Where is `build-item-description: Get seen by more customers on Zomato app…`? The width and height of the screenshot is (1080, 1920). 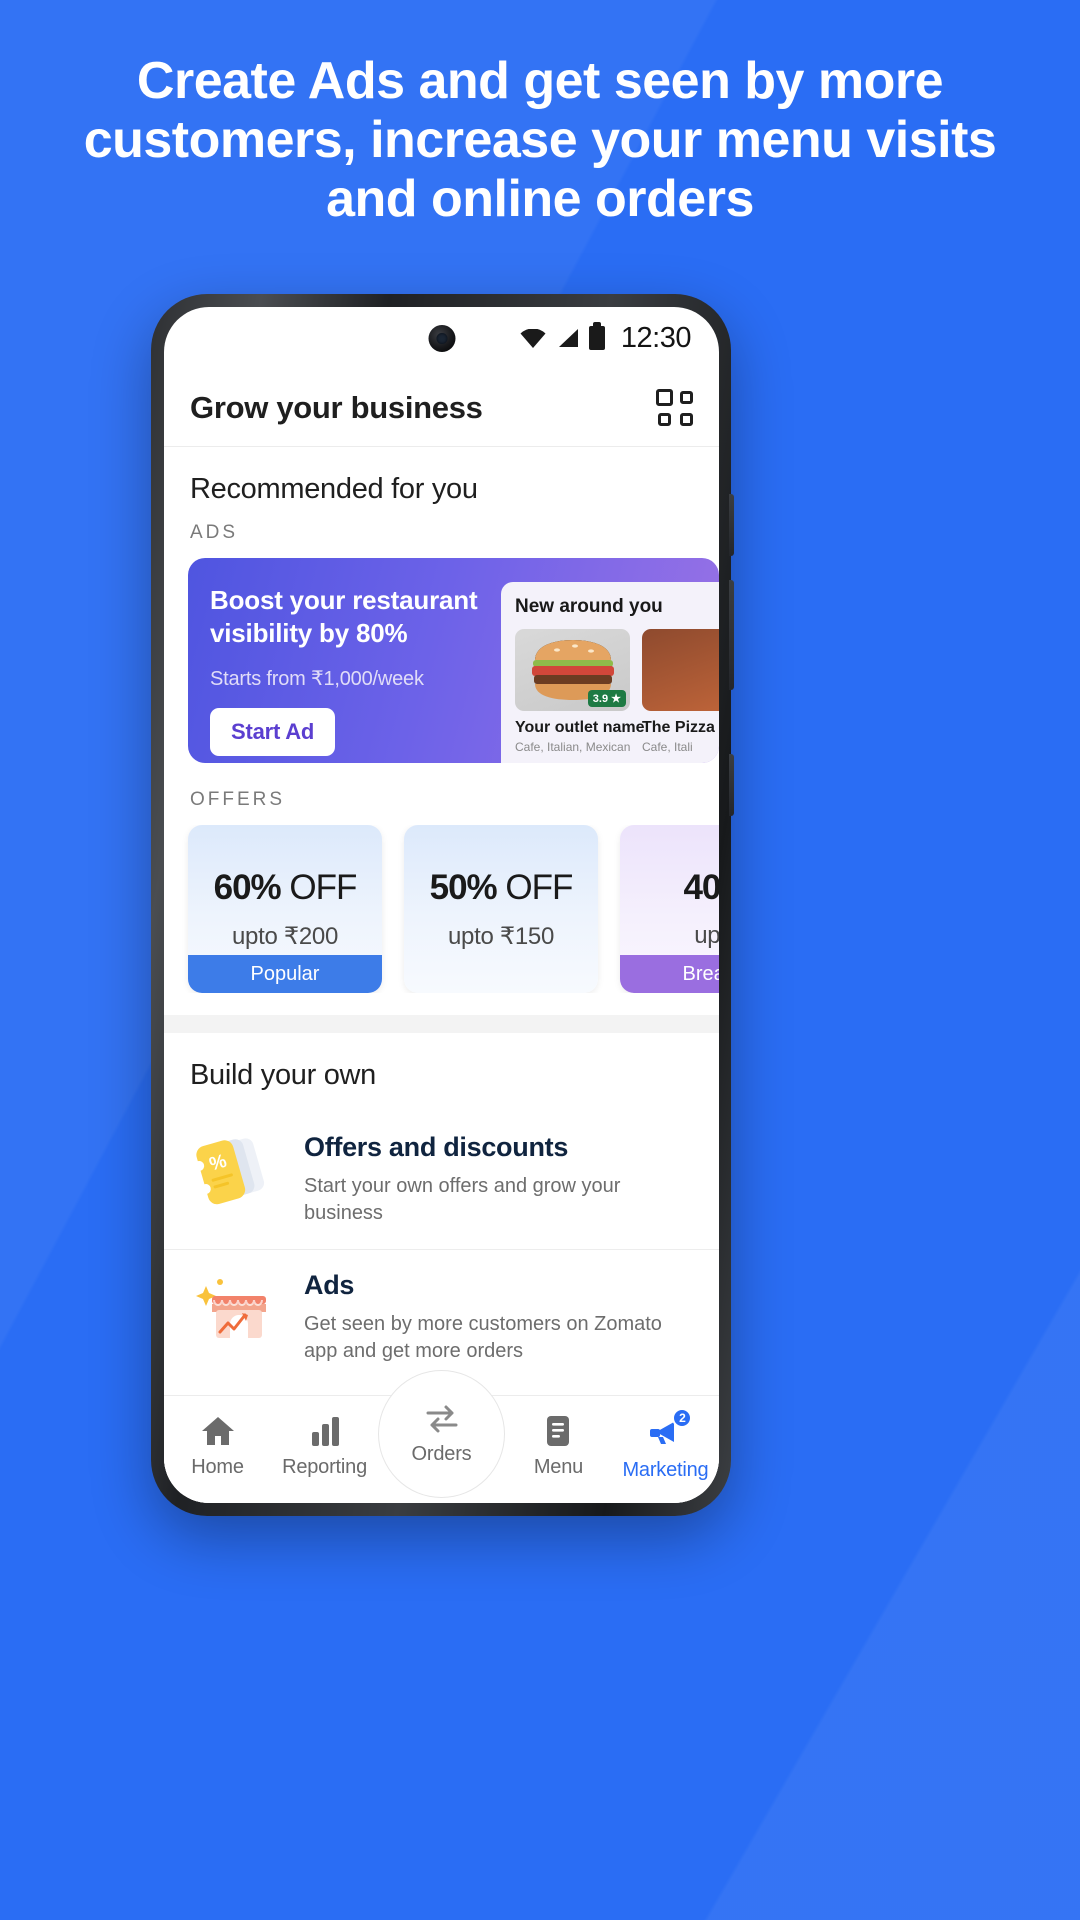 build-item-description: Get seen by more customers on Zomato app… is located at coordinates (483, 1337).